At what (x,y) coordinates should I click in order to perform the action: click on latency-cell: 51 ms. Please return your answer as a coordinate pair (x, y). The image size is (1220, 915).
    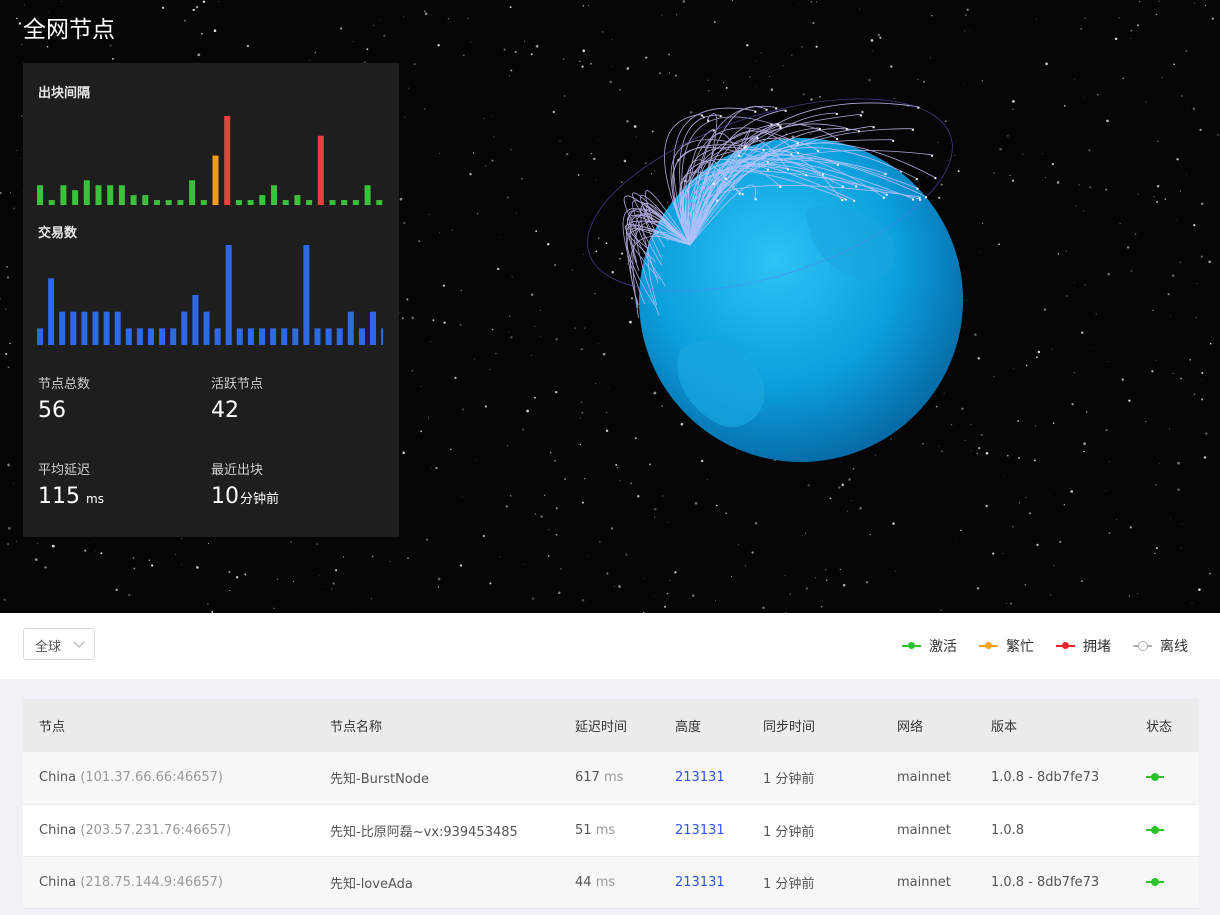
    Looking at the image, I should click on (609, 830).